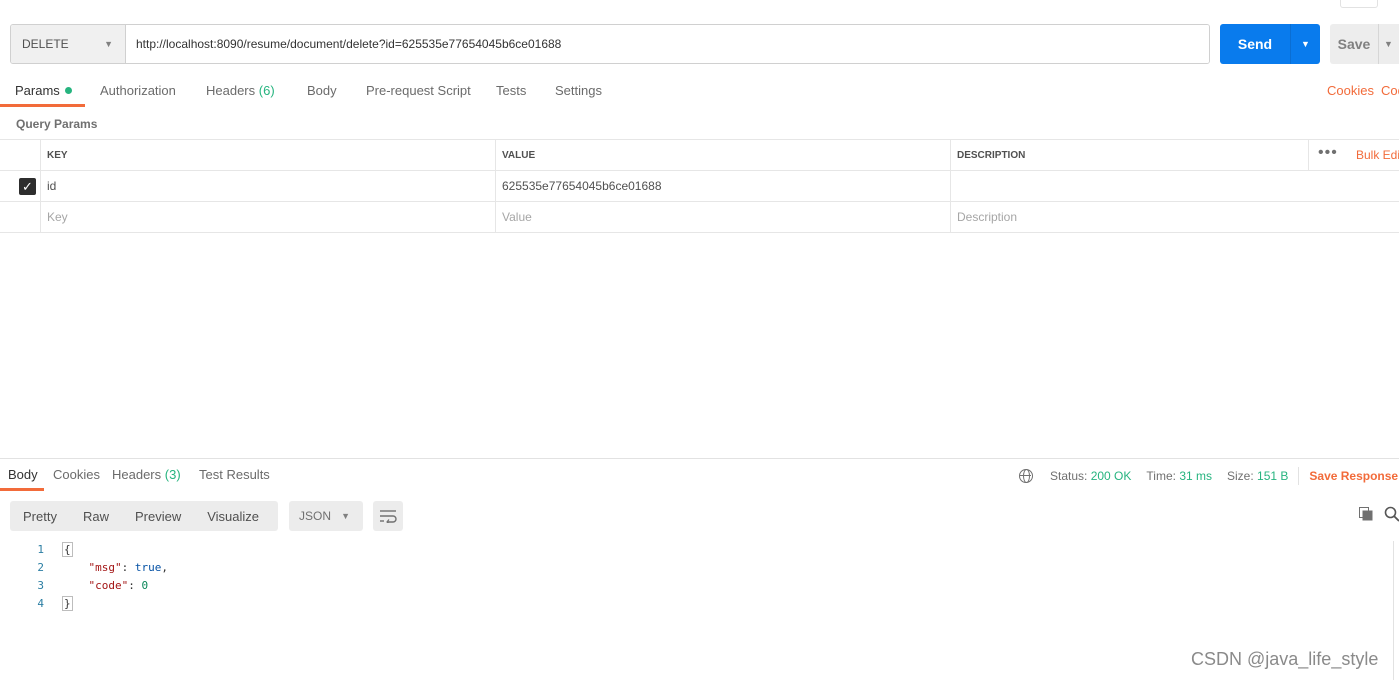  I want to click on close-brace: }, so click(67, 603).